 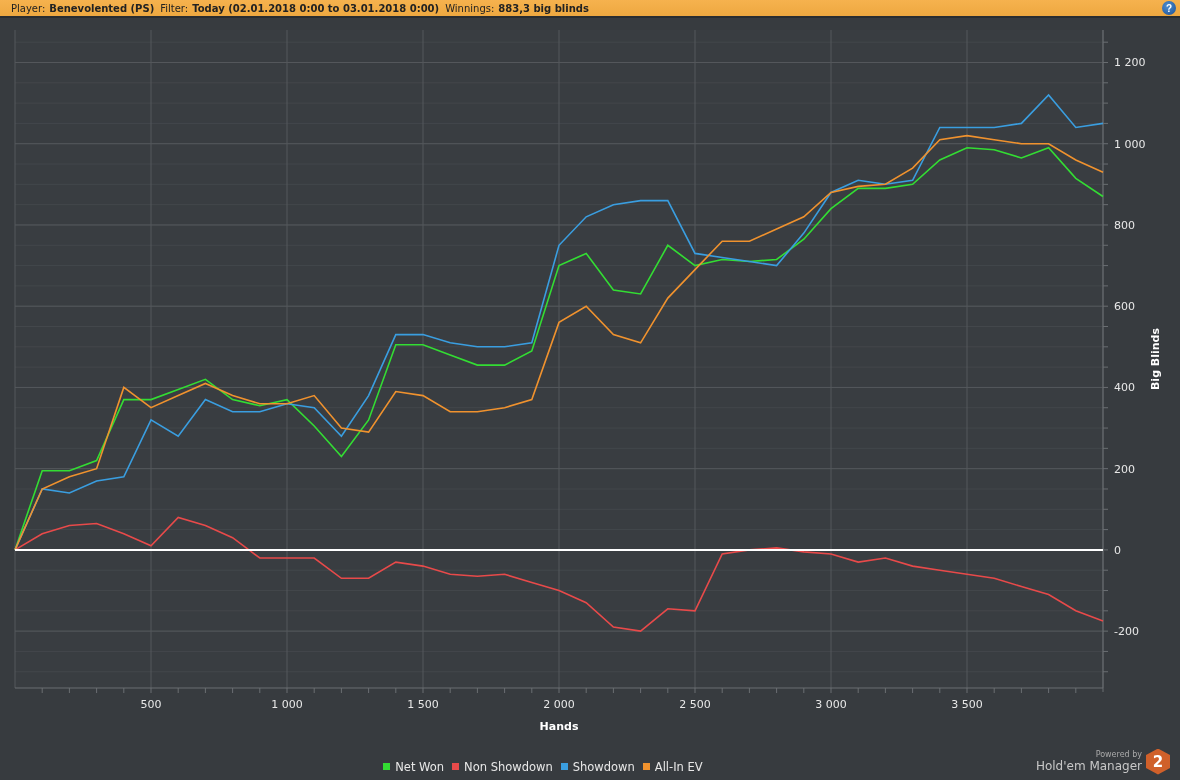 What do you see at coordinates (1124, 469) in the screenshot?
I see `y-tick-label: 200` at bounding box center [1124, 469].